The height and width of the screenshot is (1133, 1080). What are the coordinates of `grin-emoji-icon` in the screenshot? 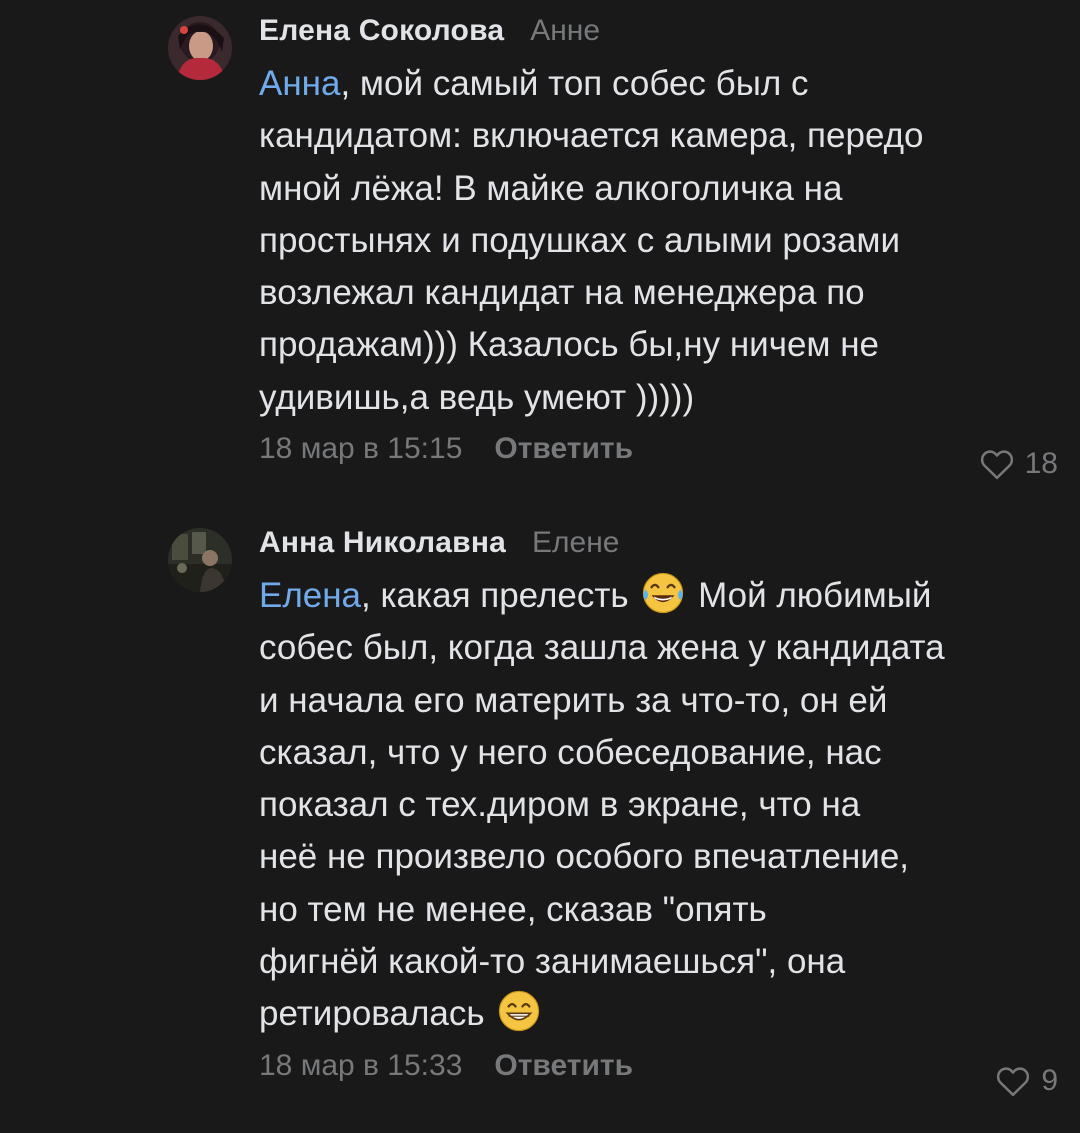 It's located at (519, 1011).